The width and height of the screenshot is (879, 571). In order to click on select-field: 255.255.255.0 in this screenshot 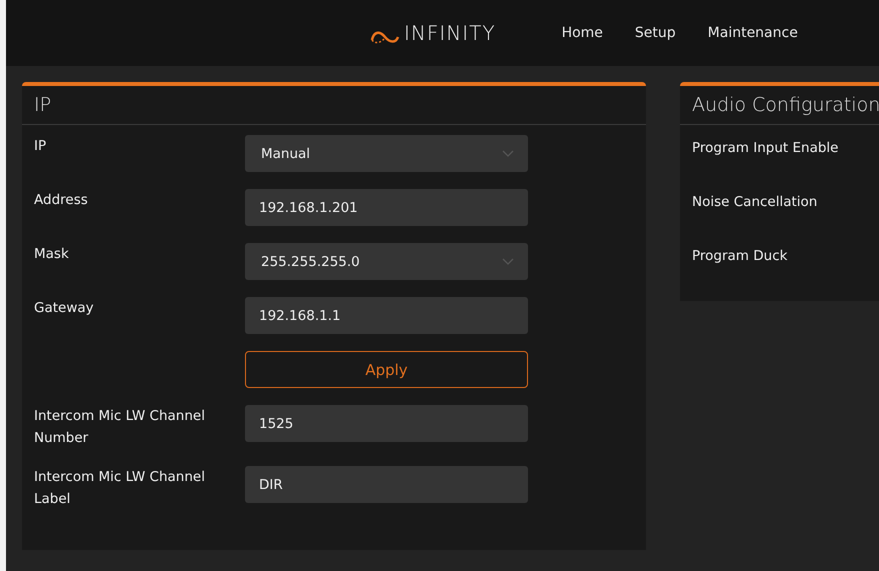, I will do `click(386, 261)`.